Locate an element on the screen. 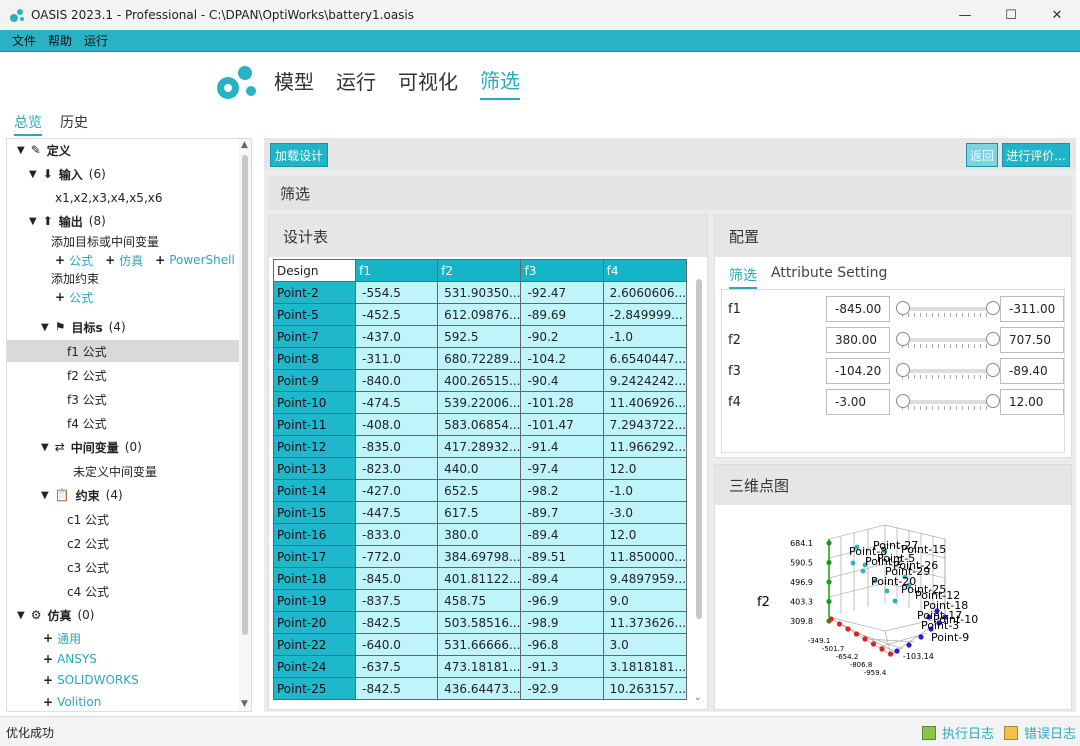 This screenshot has width=1080, height=746. value-cell: -840.0 is located at coordinates (397, 380).